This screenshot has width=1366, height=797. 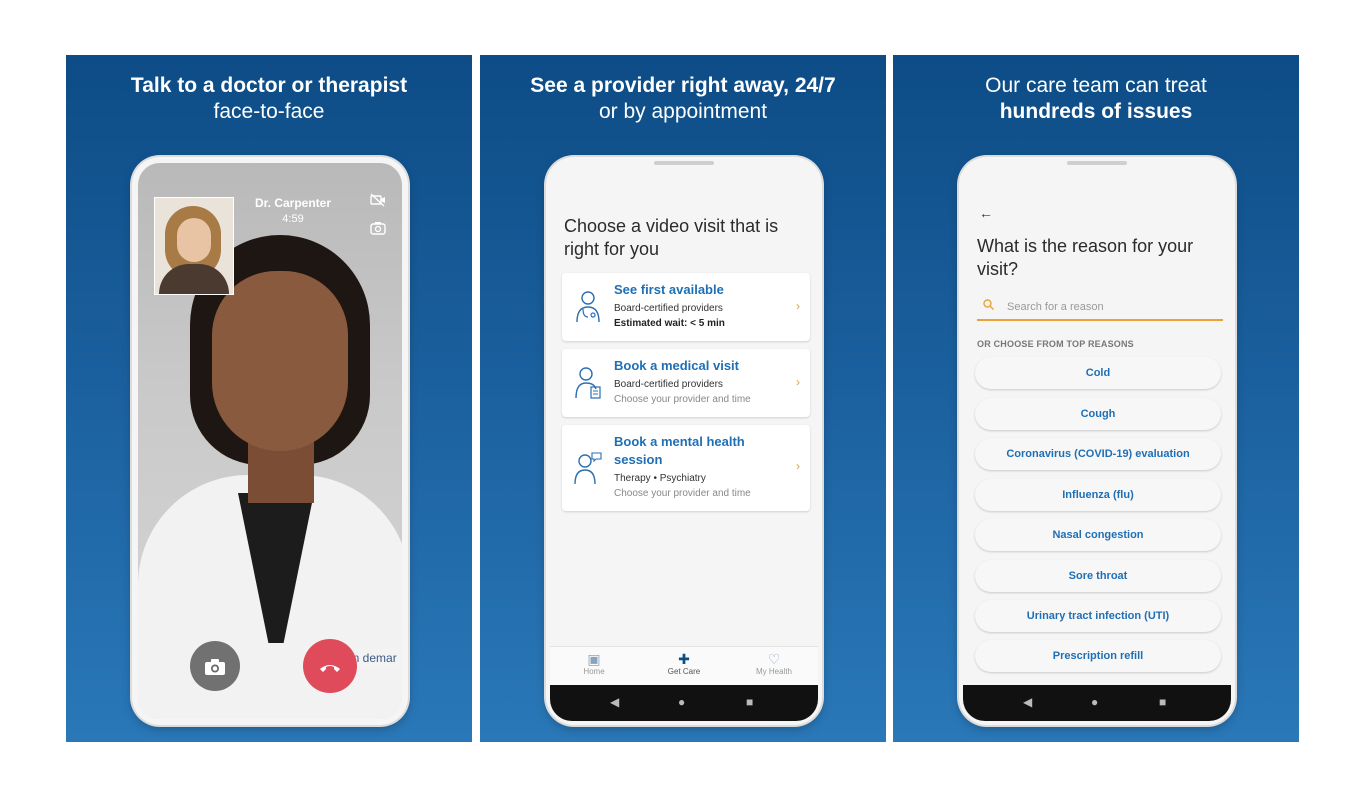 What do you see at coordinates (378, 201) in the screenshot?
I see `video-off-icon` at bounding box center [378, 201].